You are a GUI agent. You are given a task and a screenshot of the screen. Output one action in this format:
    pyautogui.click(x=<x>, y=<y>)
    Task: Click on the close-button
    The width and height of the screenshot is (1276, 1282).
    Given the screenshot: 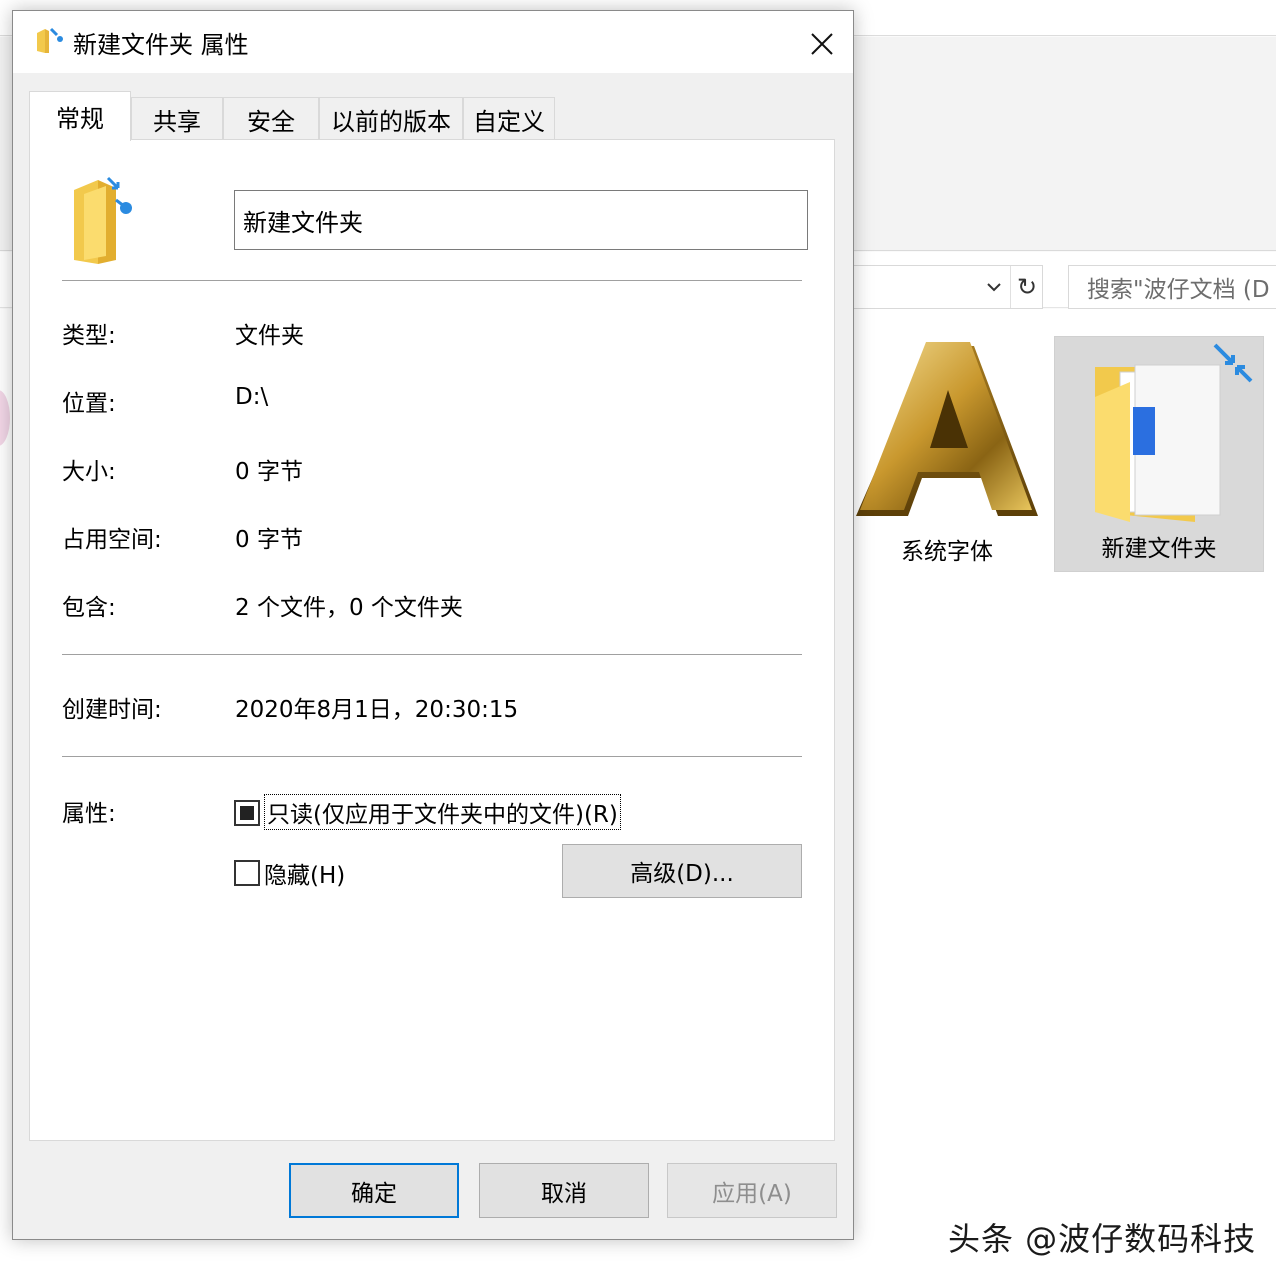 What is the action you would take?
    pyautogui.click(x=822, y=44)
    